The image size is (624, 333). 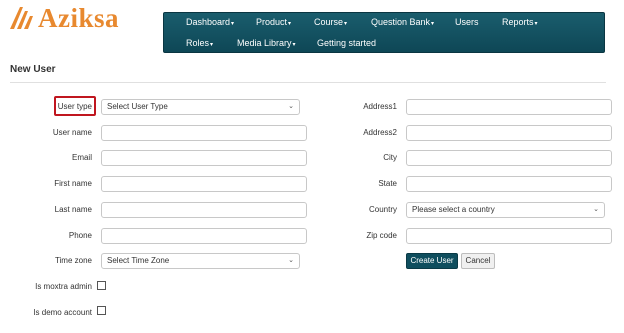 I want to click on city-label: City, so click(x=390, y=157).